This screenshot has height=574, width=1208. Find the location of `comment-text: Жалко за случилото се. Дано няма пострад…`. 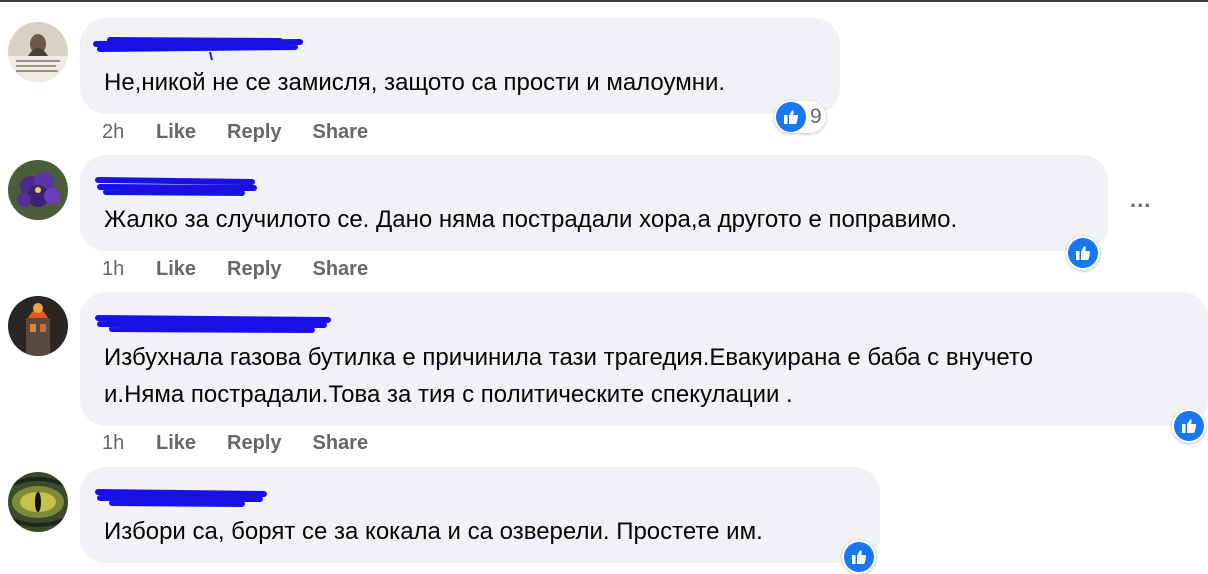

comment-text: Жалко за случилото се. Дано няма пострад… is located at coordinates (531, 219).